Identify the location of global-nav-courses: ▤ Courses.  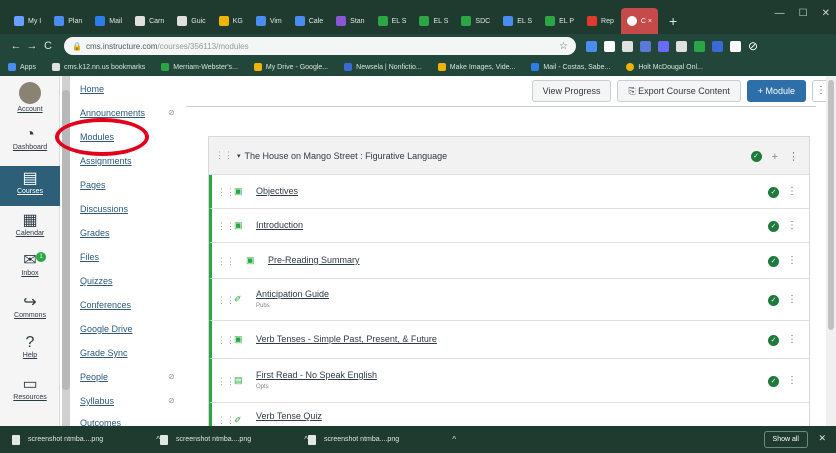
(30, 186).